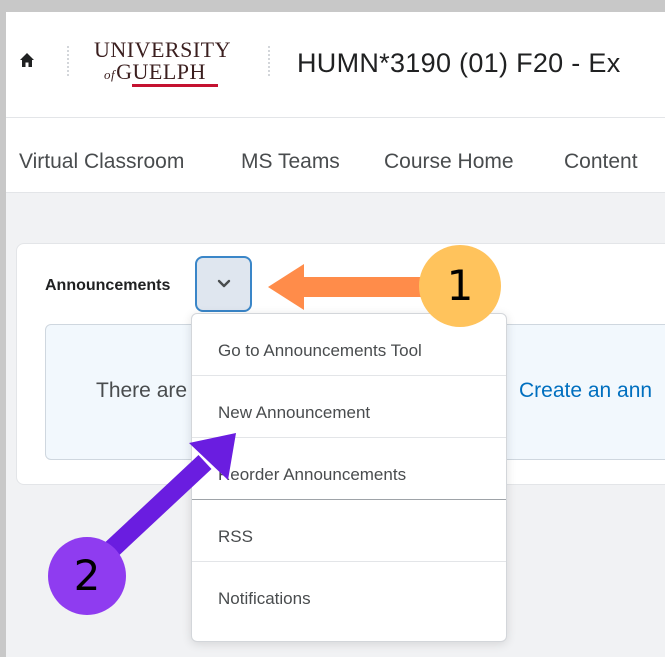  What do you see at coordinates (27, 60) in the screenshot?
I see `home-icon` at bounding box center [27, 60].